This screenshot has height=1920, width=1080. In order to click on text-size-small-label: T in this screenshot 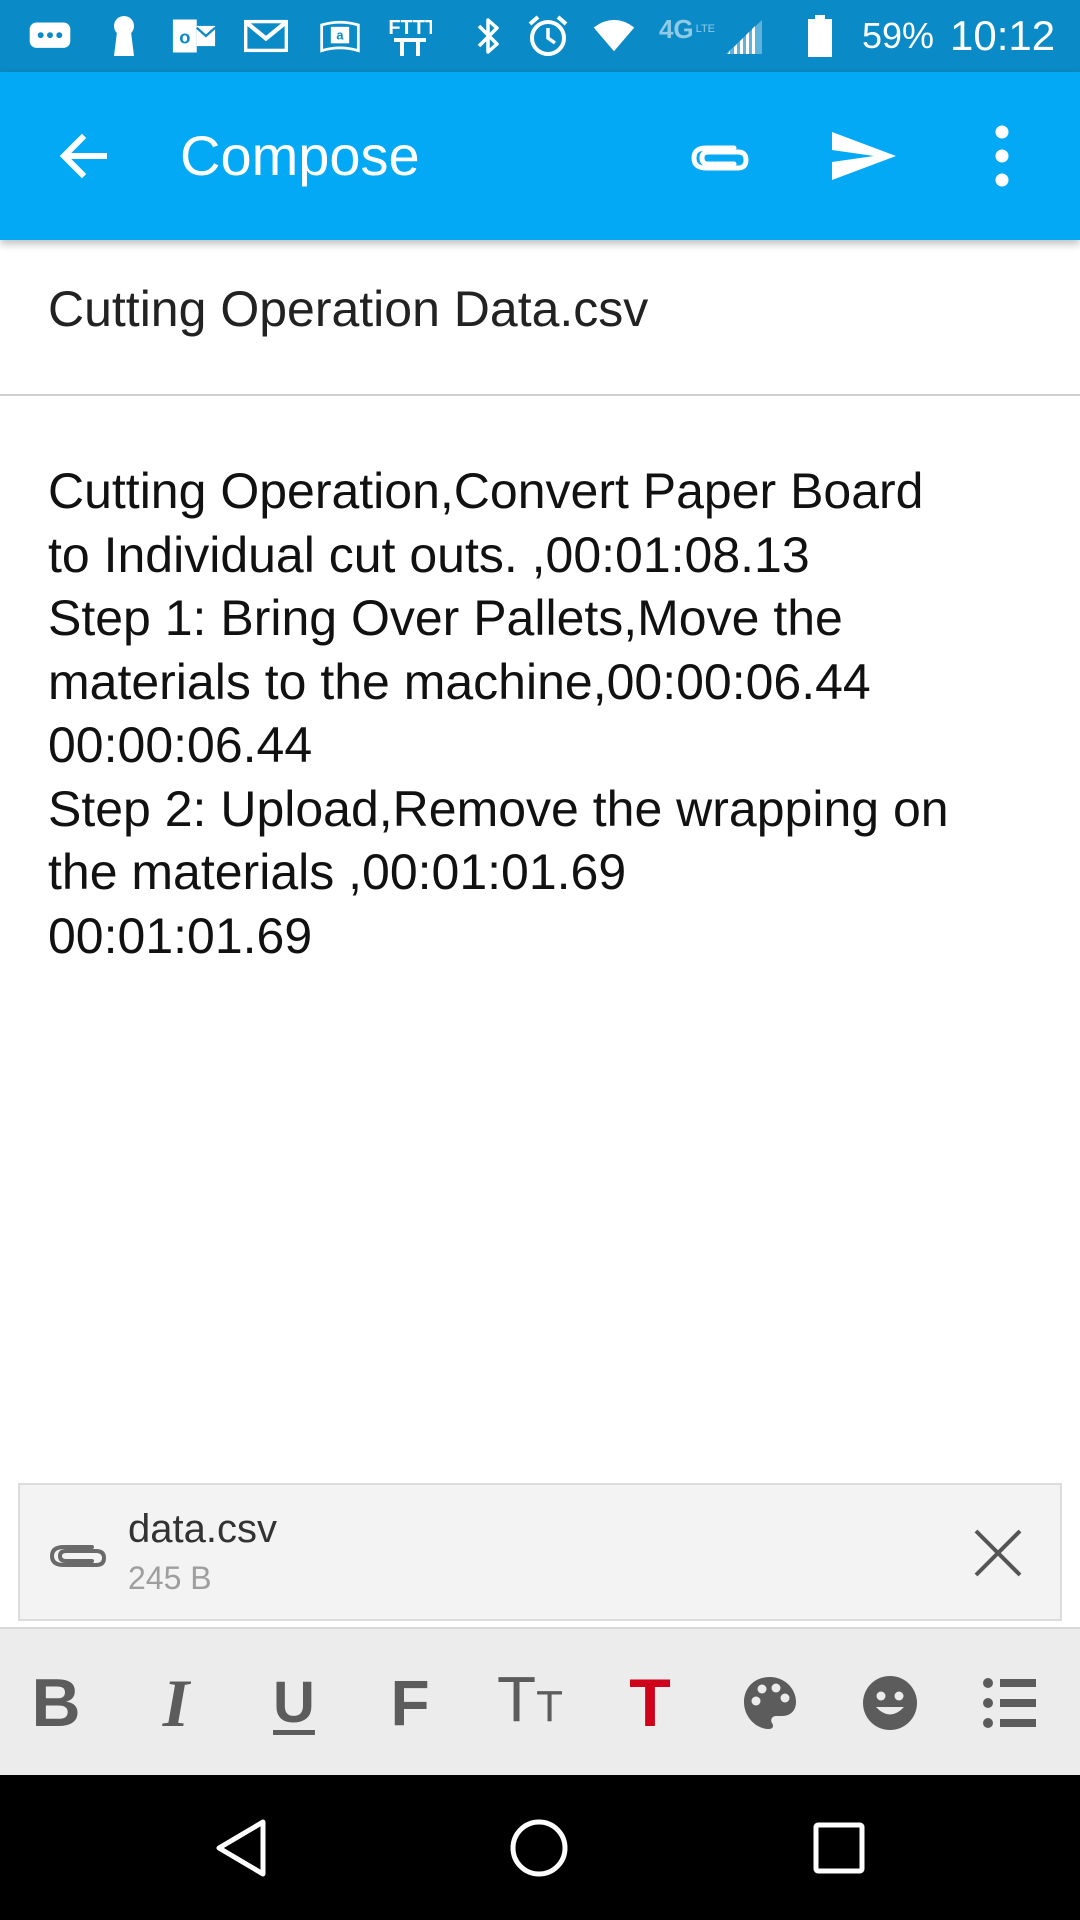, I will do `click(549, 1706)`.